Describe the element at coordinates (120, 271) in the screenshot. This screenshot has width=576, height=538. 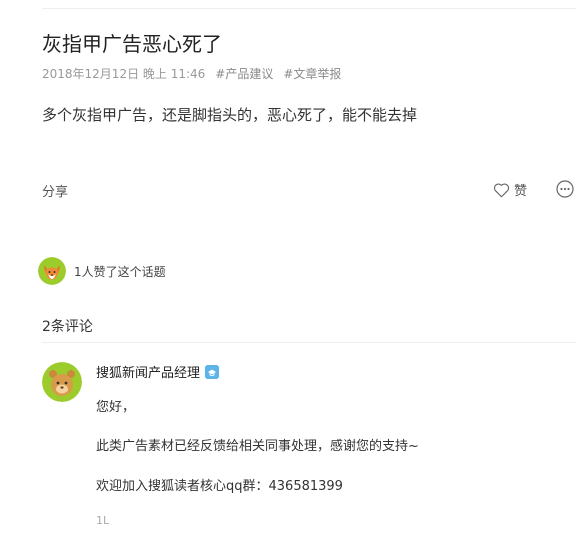
I see `likes-summary-text: 1人赞了这个话题` at that location.